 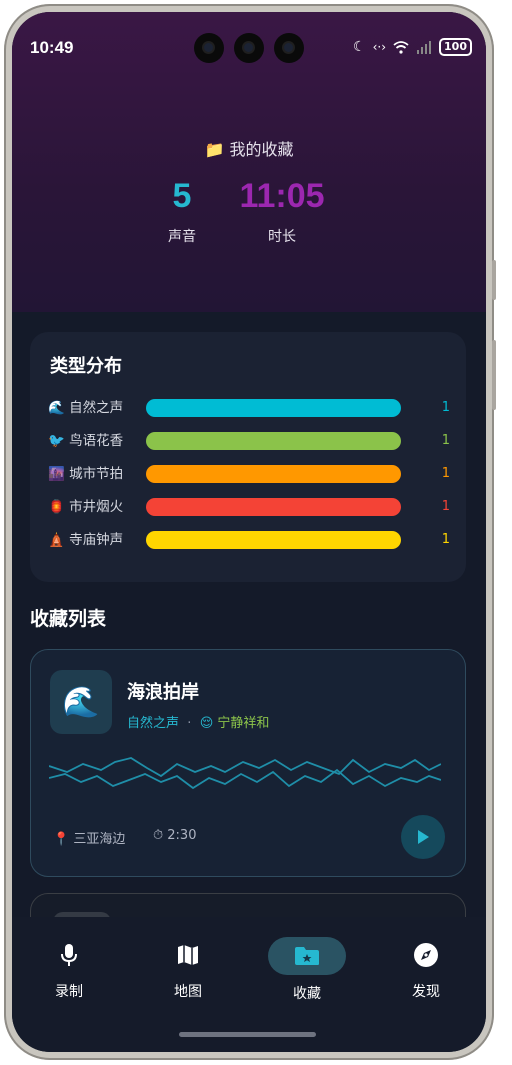 I want to click on distribution-label: 🐦 鸟语花香, so click(x=86, y=441).